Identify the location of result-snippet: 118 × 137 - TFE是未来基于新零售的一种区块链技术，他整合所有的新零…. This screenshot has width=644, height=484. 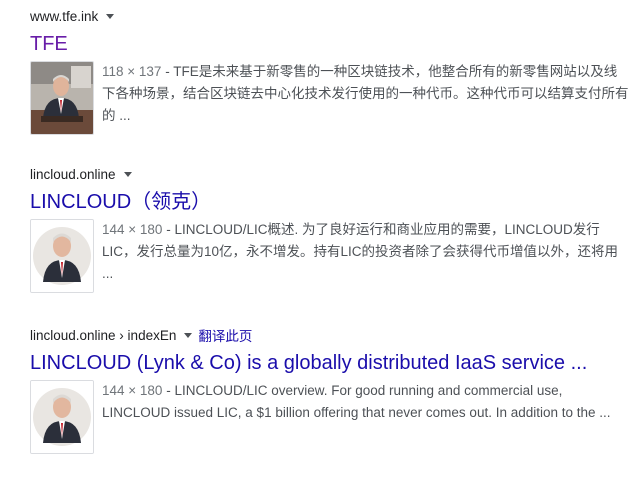
(366, 98).